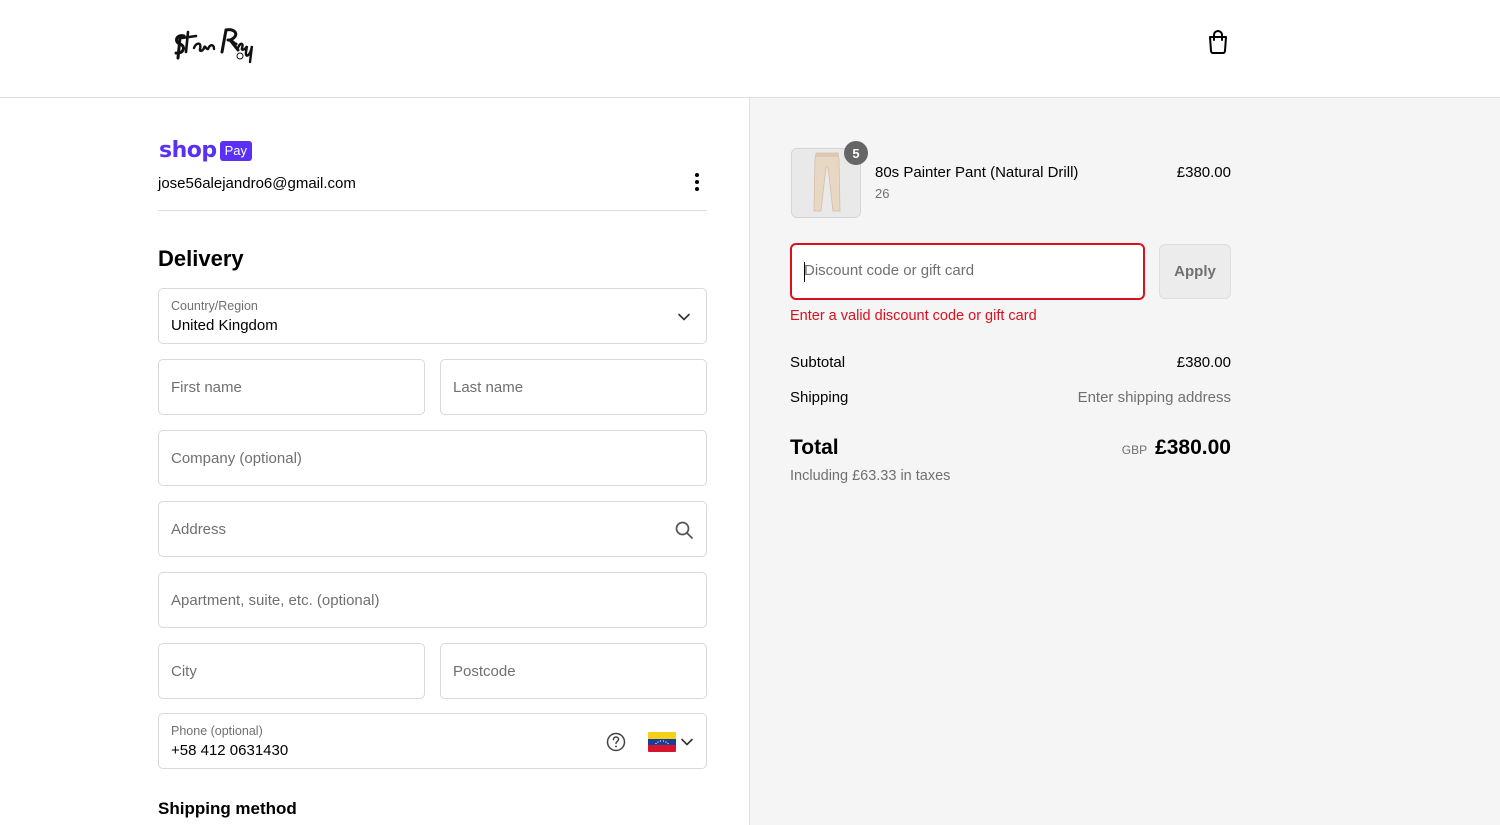 Image resolution: width=1500 pixels, height=825 pixels. What do you see at coordinates (214, 306) in the screenshot?
I see `country-region-label: Country/Region` at bounding box center [214, 306].